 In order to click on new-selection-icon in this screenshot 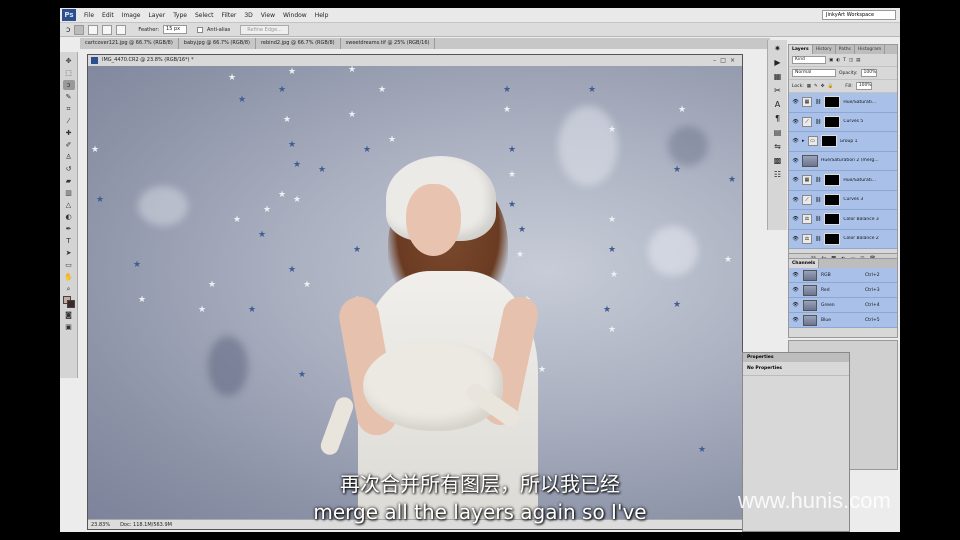, I will do `click(79, 29)`.